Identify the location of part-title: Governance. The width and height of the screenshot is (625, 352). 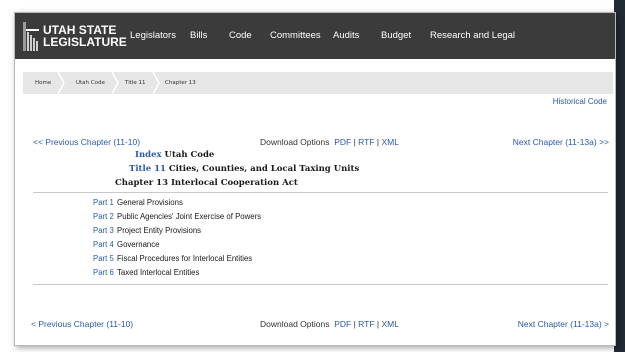
(138, 244).